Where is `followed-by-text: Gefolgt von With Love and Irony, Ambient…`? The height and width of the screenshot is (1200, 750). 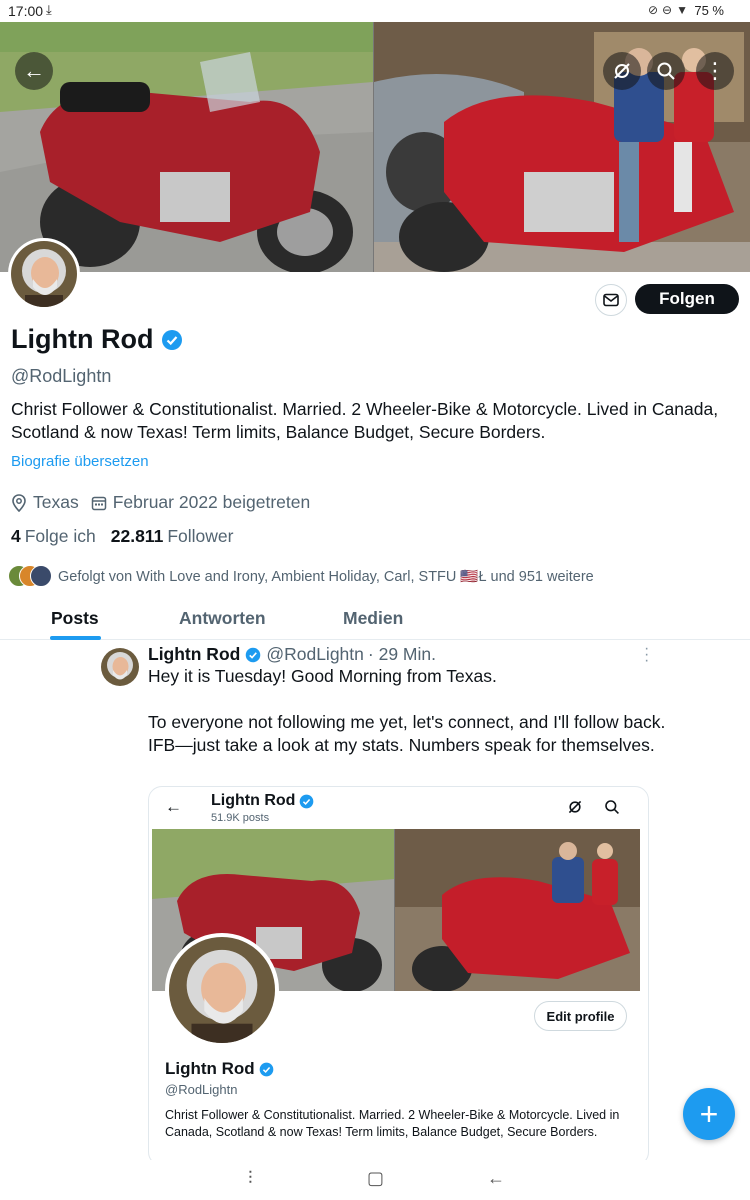 followed-by-text: Gefolgt von With Love and Irony, Ambient… is located at coordinates (326, 576).